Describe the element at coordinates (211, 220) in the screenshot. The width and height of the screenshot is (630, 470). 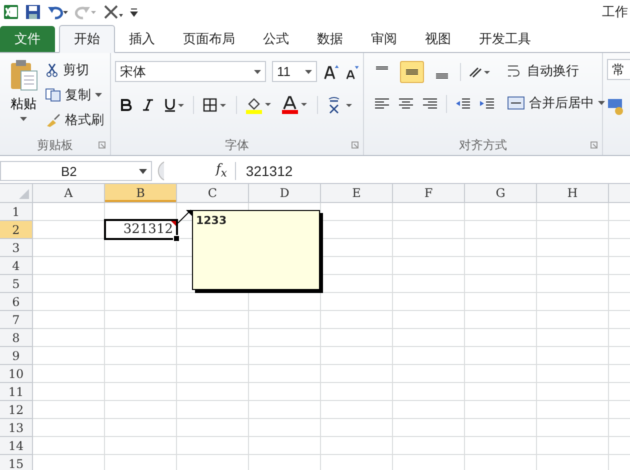
I see `comment-text: 1233` at that location.